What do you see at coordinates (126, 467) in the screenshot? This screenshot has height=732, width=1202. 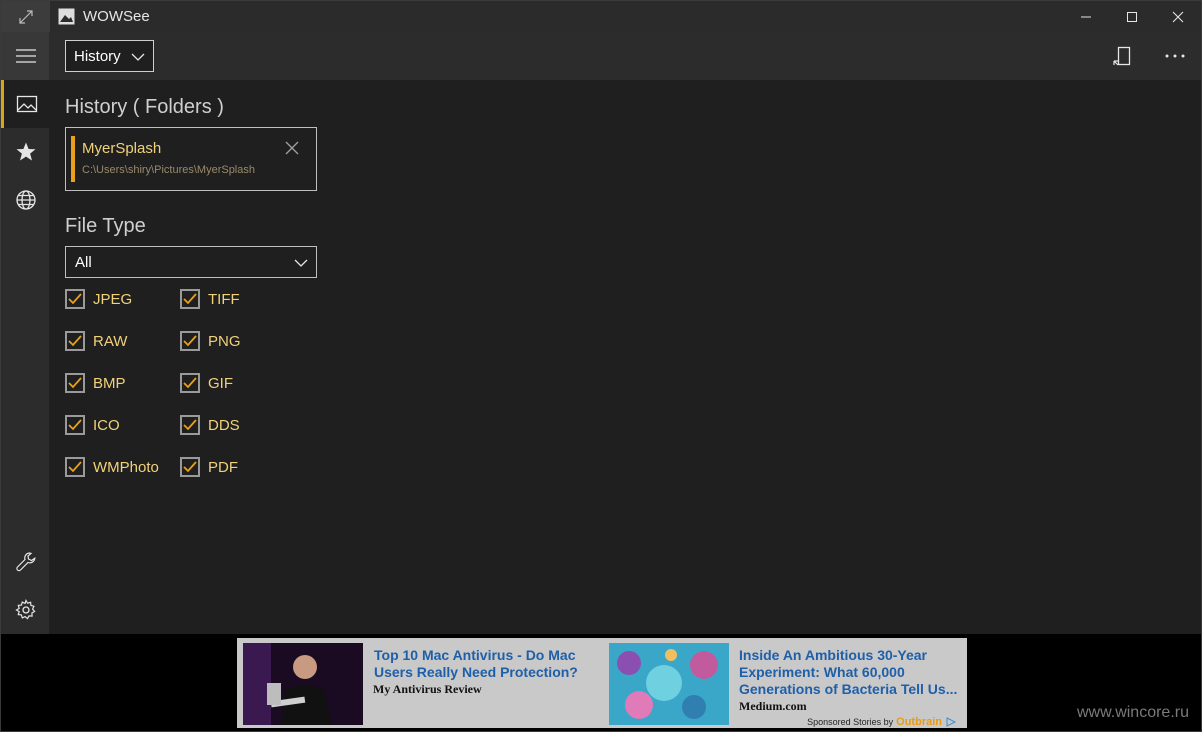 I see `checkbox-label: WMPhoto` at bounding box center [126, 467].